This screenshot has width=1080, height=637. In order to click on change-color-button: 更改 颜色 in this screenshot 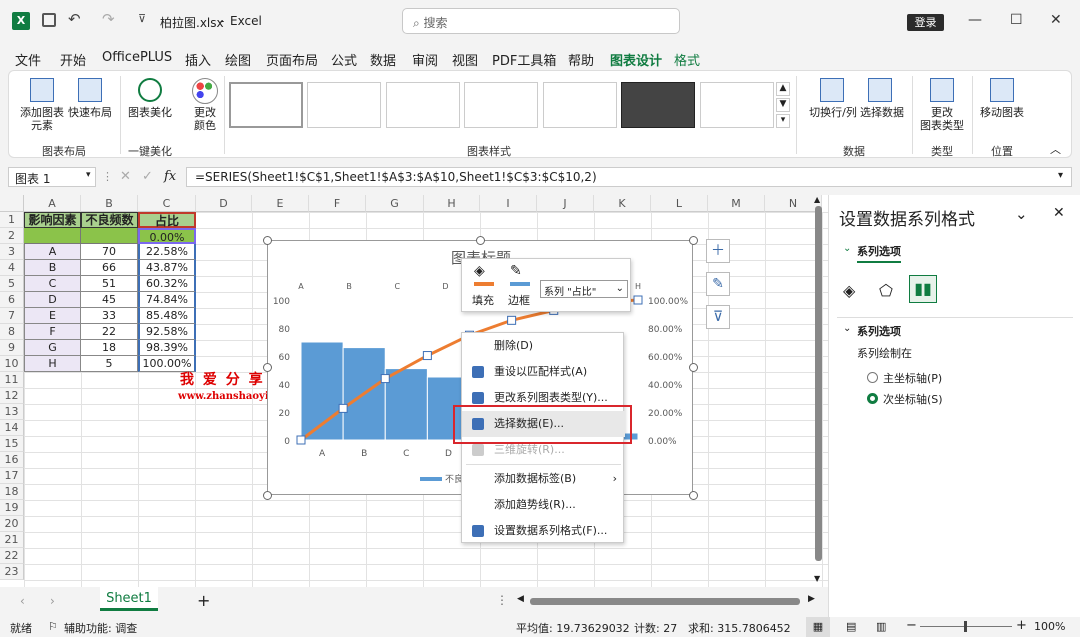, I will do `click(205, 119)`.